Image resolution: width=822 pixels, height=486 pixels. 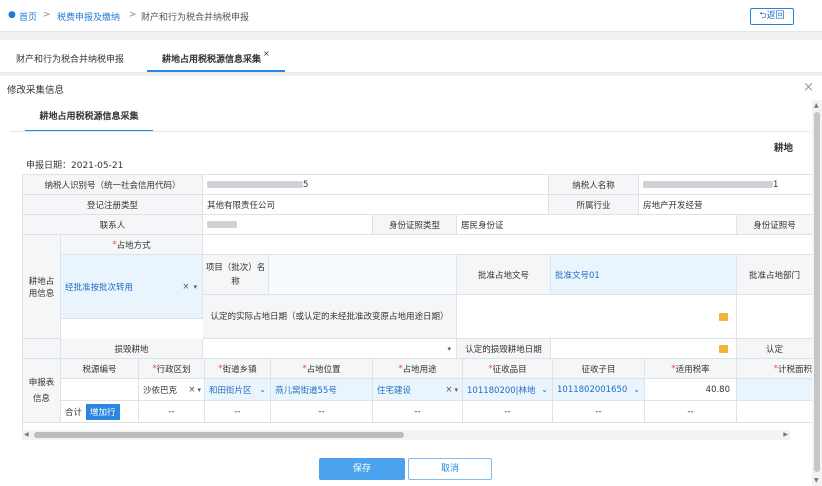 I want to click on vertical-scroll-thumb, so click(x=817, y=292).